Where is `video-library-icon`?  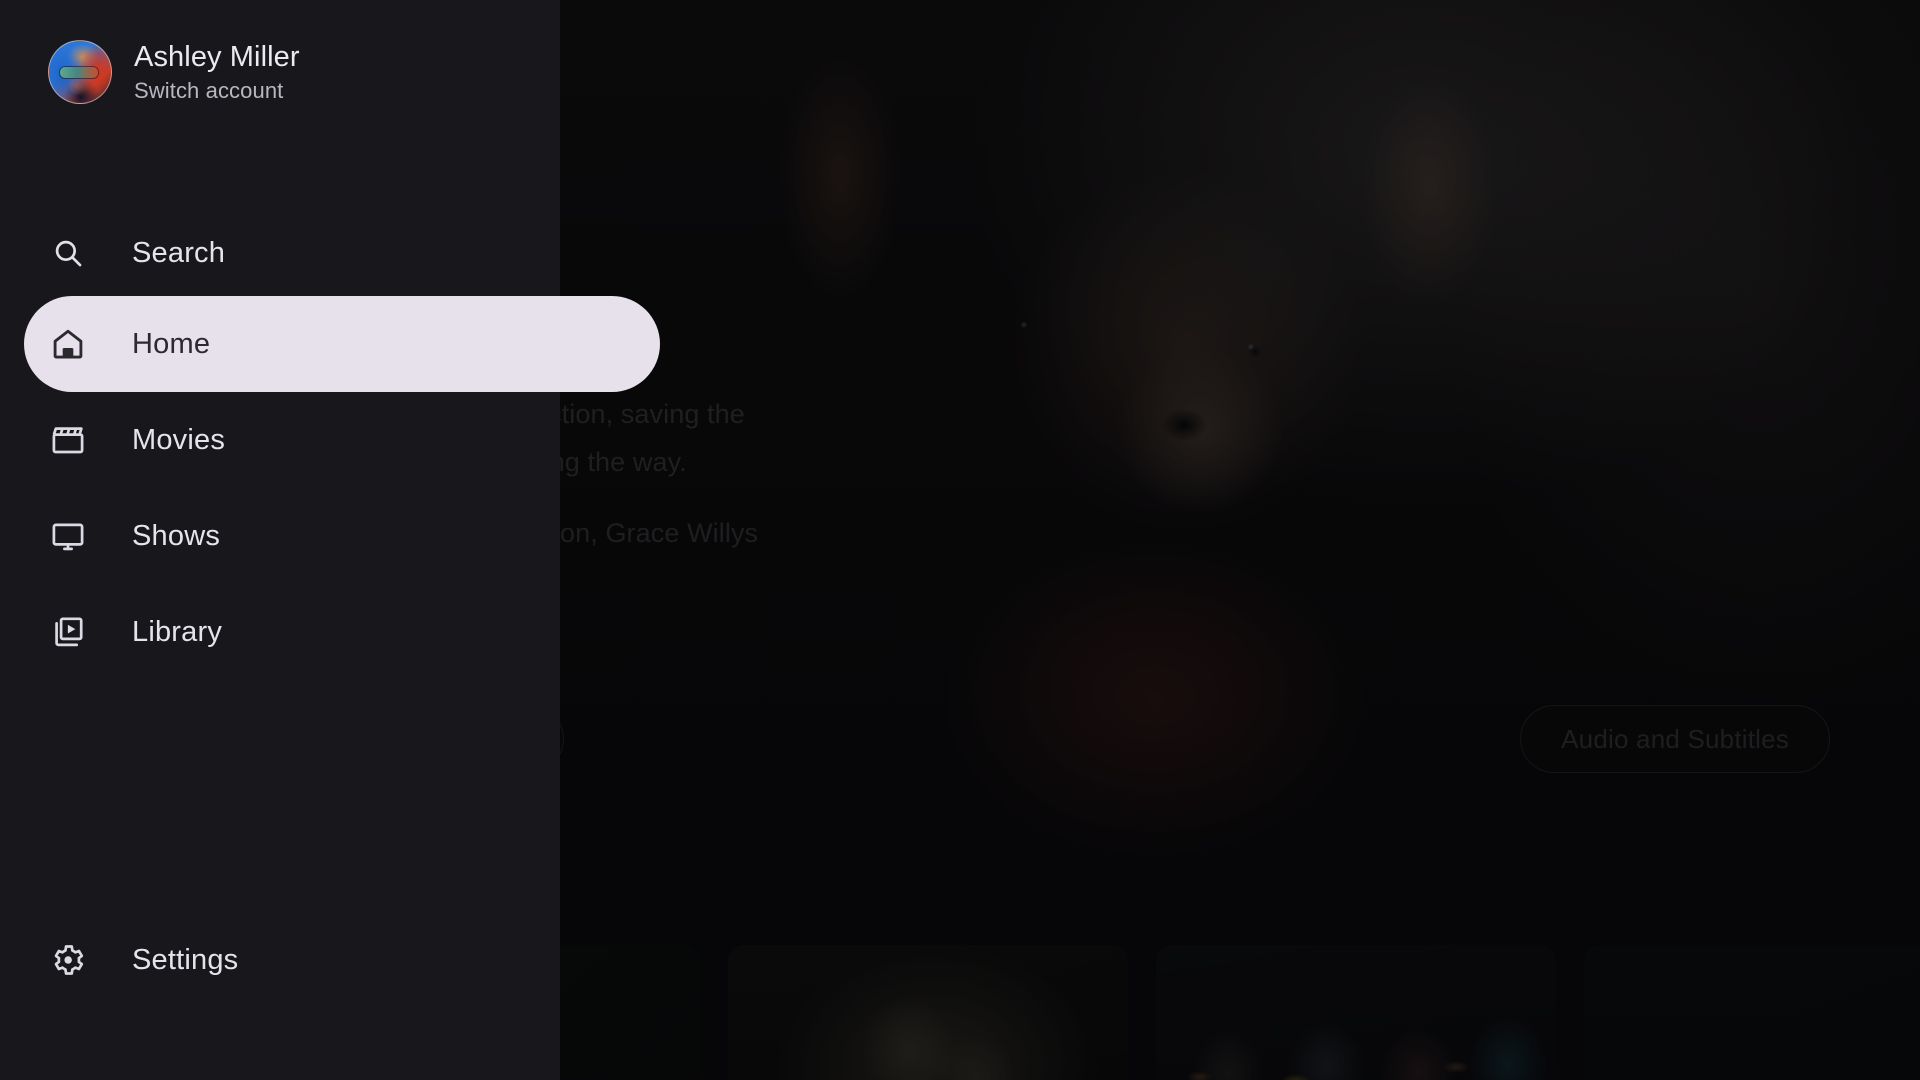 video-library-icon is located at coordinates (68, 632).